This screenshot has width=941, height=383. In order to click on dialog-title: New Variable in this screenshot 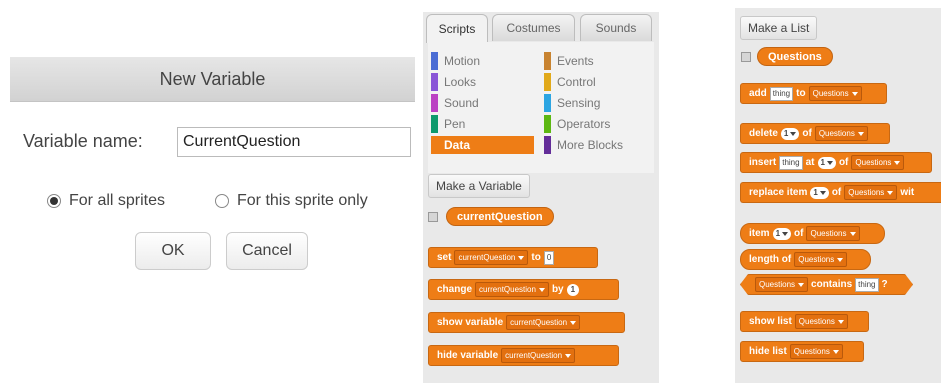, I will do `click(212, 79)`.